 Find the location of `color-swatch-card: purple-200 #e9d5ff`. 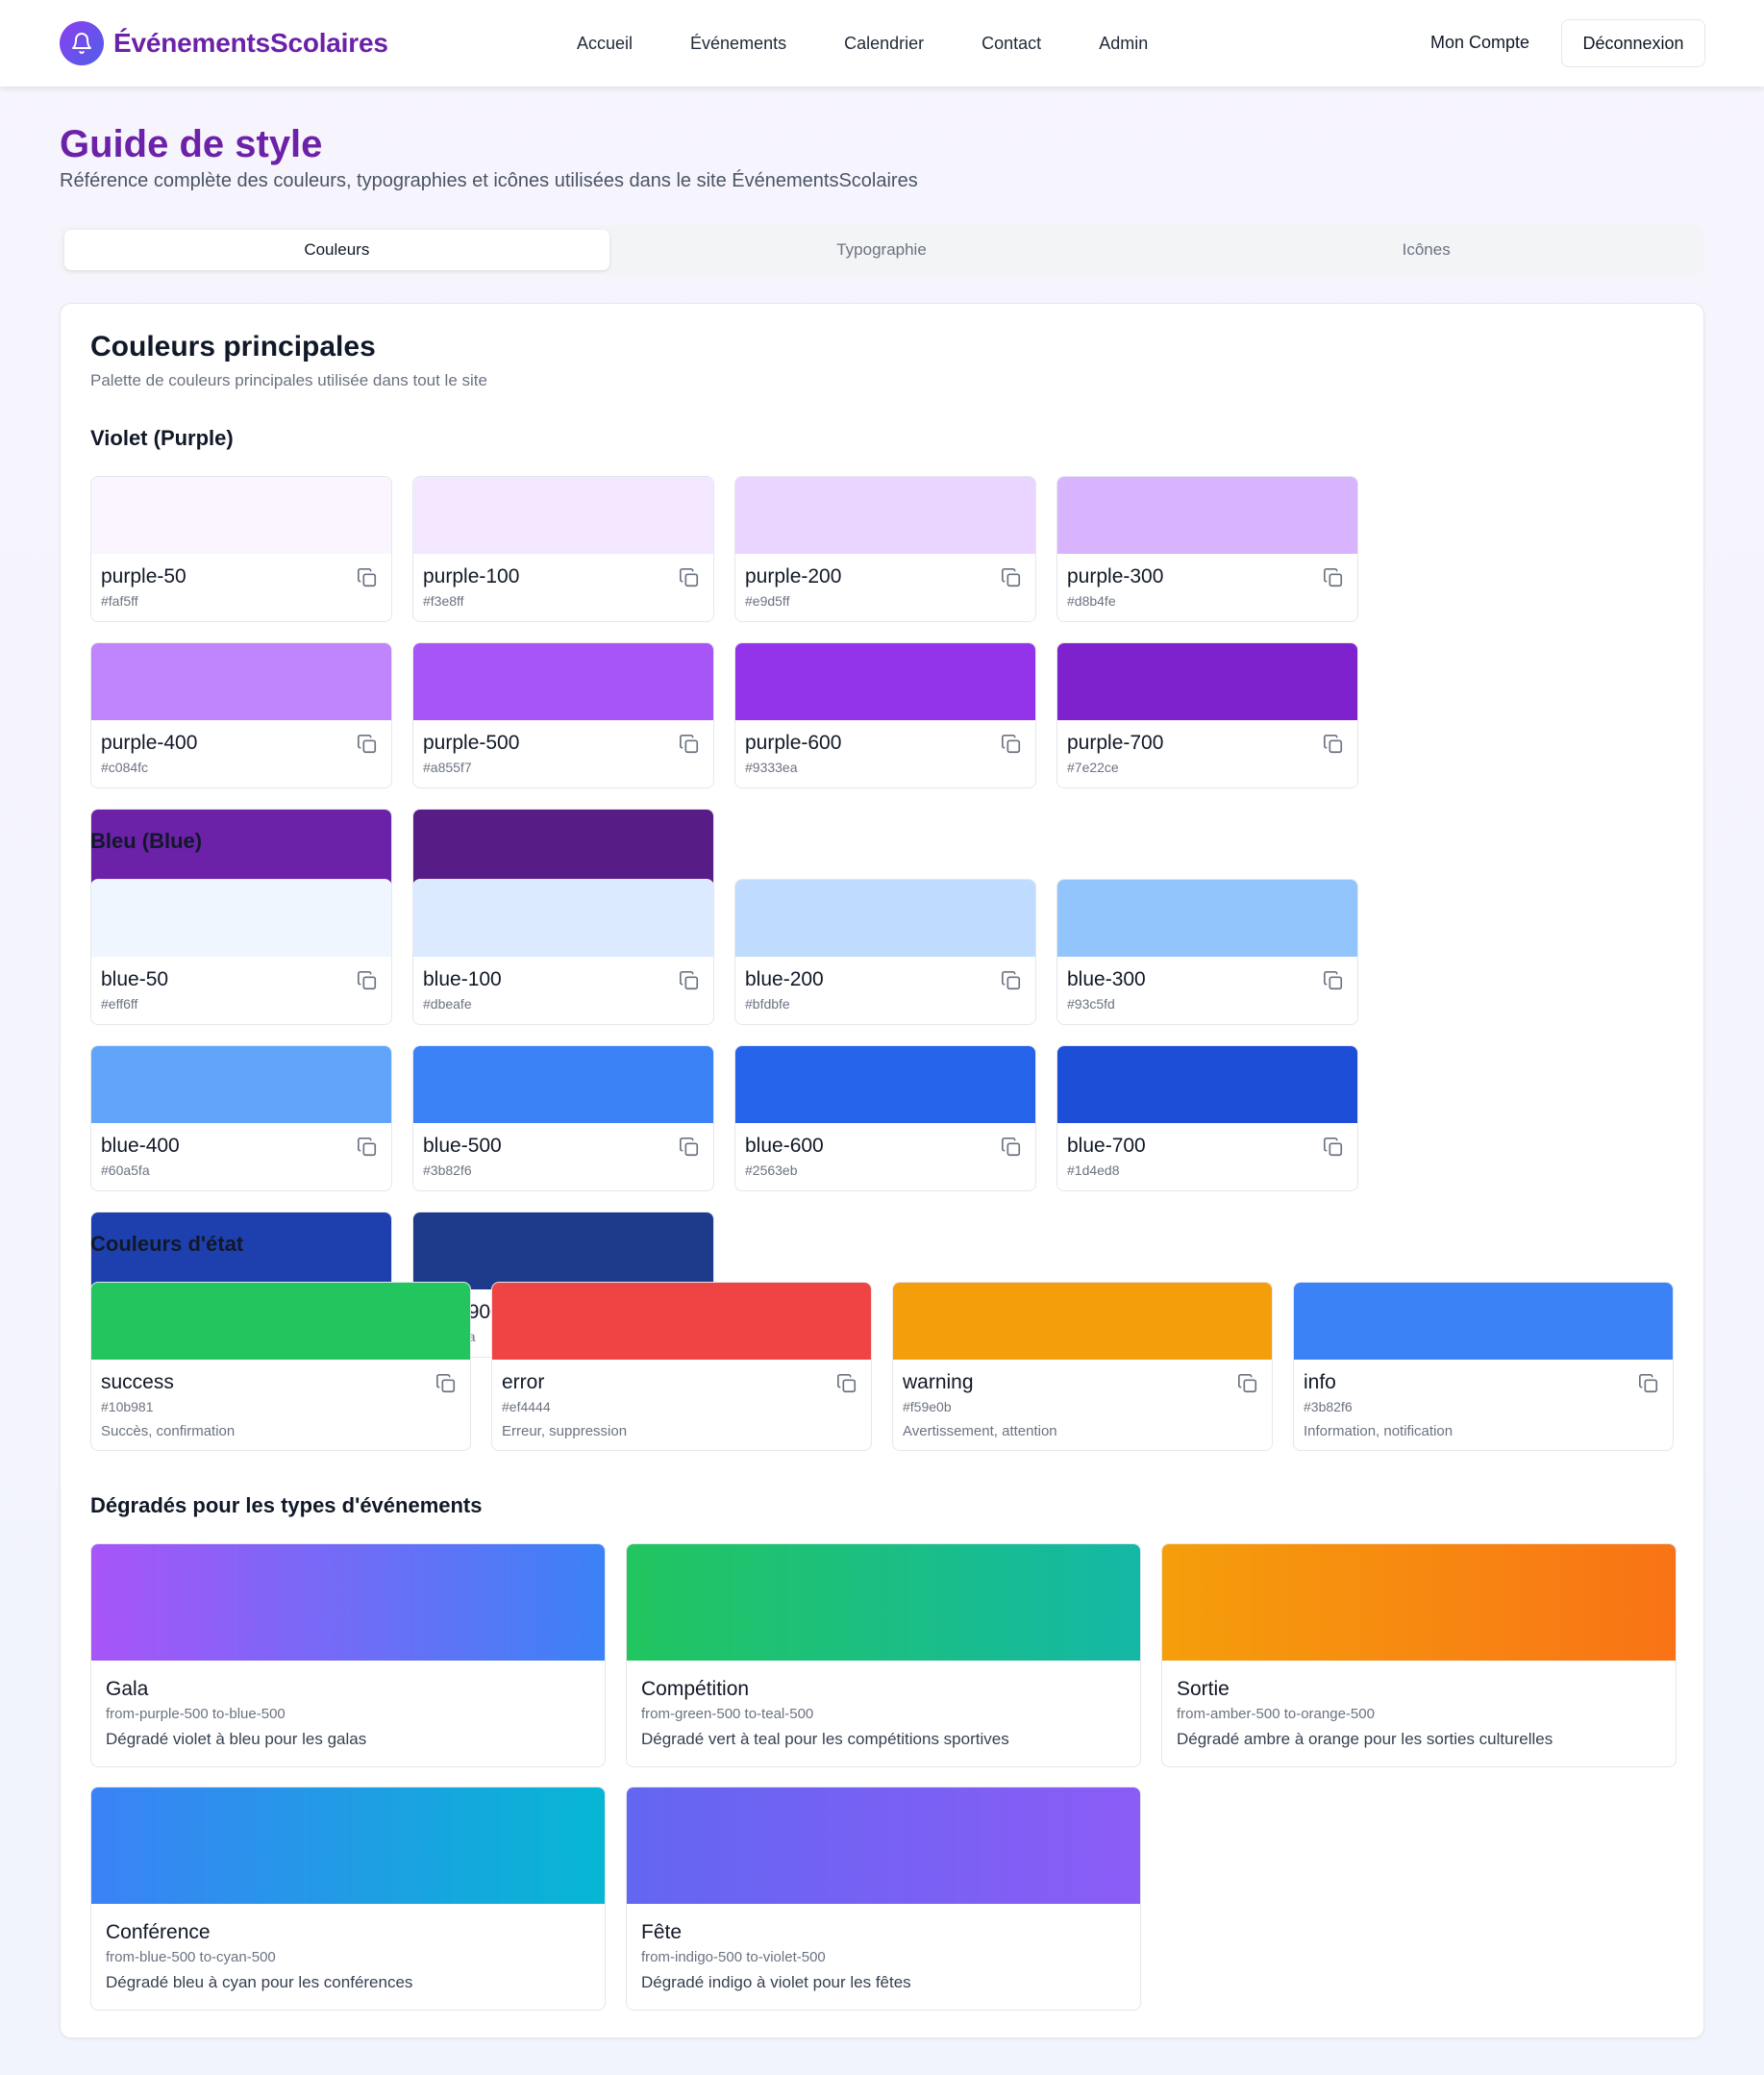

color-swatch-card: purple-200 #e9d5ff is located at coordinates (885, 549).